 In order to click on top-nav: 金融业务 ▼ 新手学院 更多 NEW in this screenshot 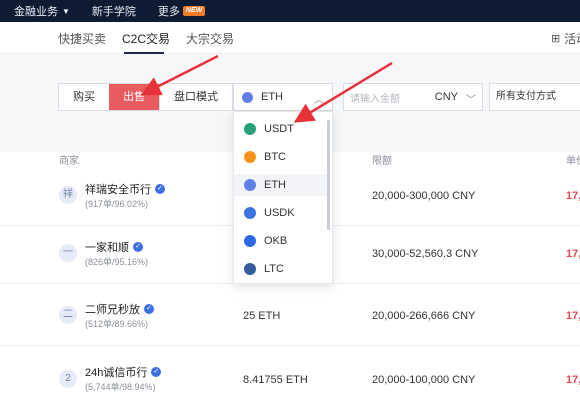, I will do `click(290, 11)`.